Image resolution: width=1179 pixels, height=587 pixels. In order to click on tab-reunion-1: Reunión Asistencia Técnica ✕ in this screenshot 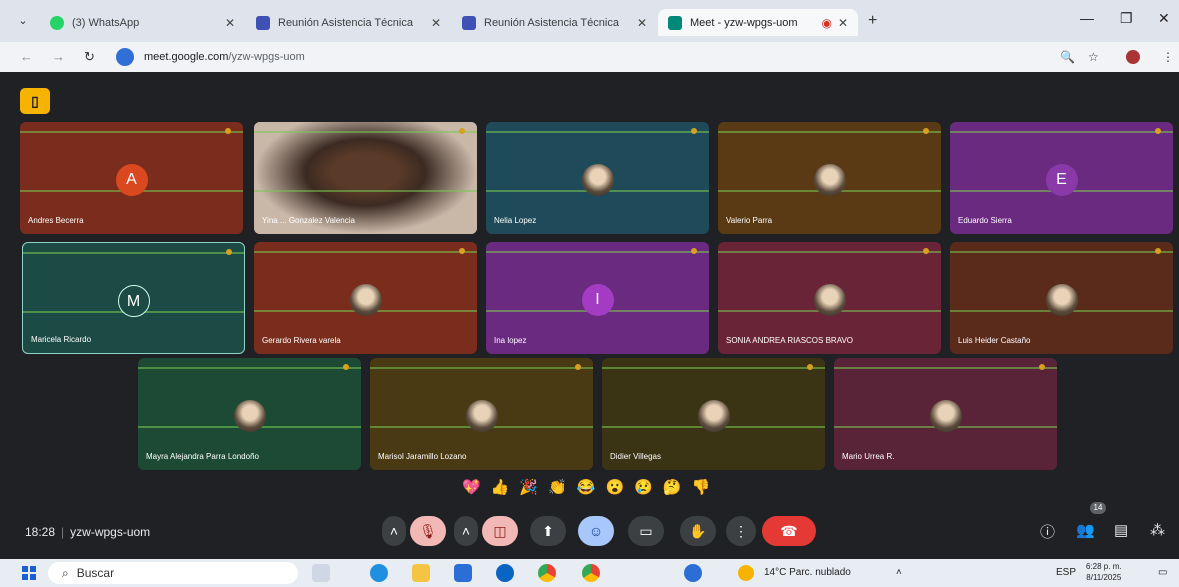, I will do `click(348, 22)`.